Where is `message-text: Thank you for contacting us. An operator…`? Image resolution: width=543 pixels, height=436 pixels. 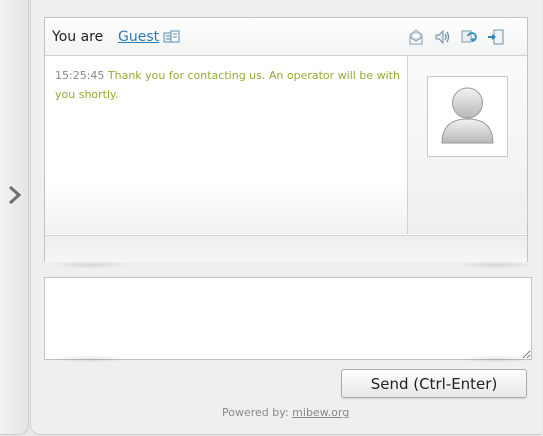
message-text: Thank you for contacting us. An operator… is located at coordinates (227, 85).